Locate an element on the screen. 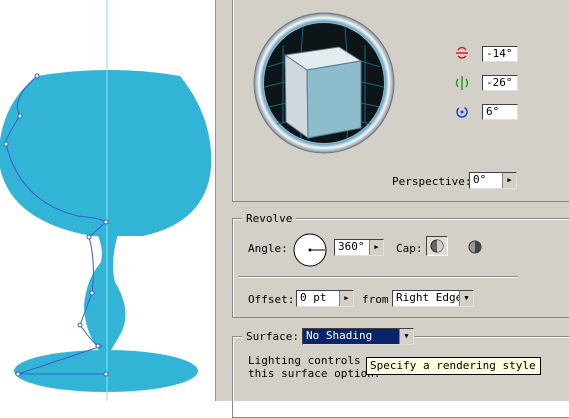 Image resolution: width=569 pixels, height=418 pixels. angle-arrow-icon: ▶ is located at coordinates (376, 247).